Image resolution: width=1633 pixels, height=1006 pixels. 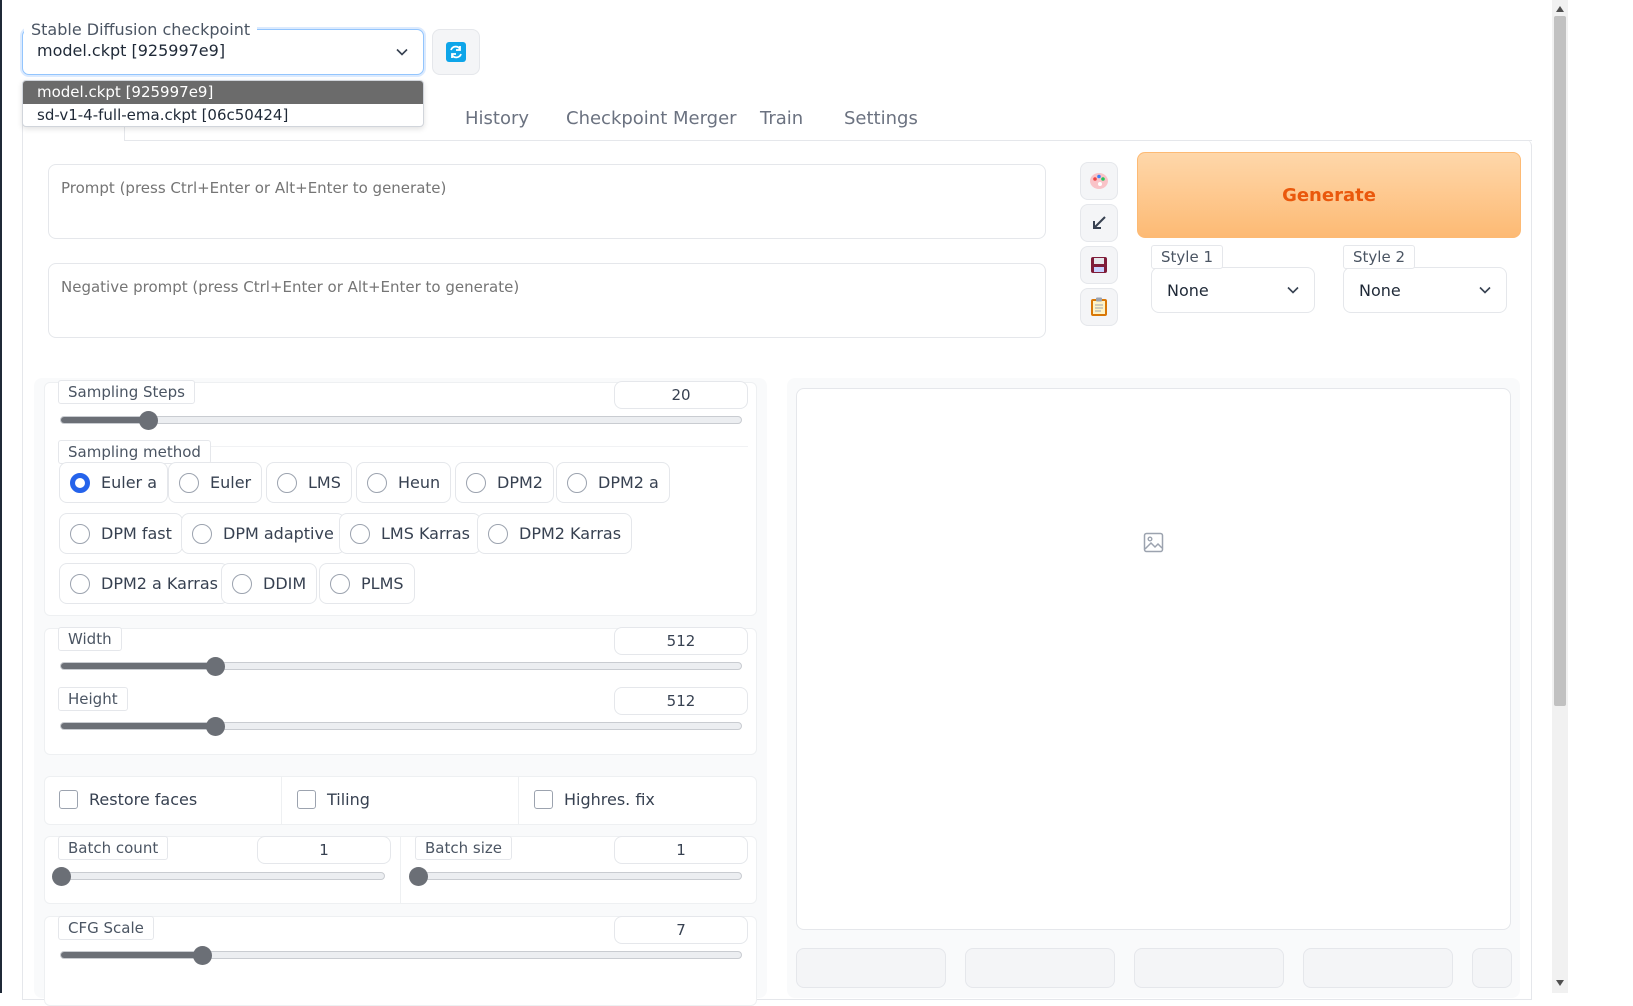 What do you see at coordinates (681, 850) in the screenshot?
I see `batch-size-number: 1` at bounding box center [681, 850].